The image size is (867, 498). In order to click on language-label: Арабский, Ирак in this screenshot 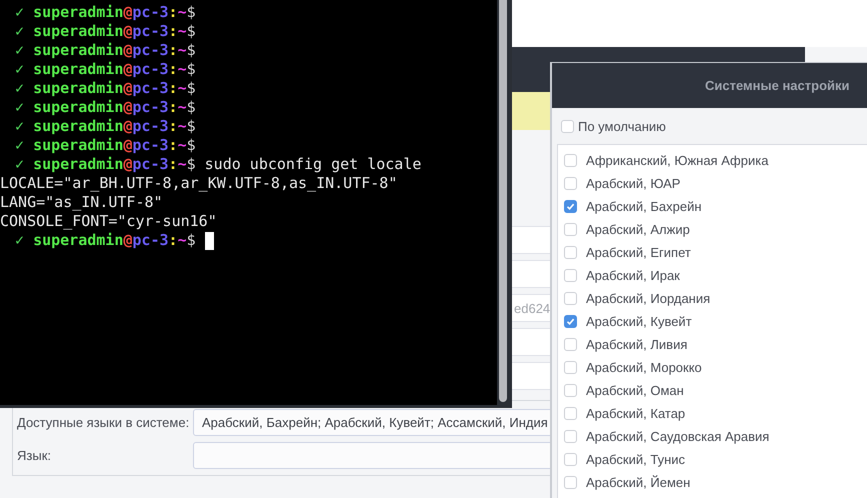, I will do `click(633, 275)`.